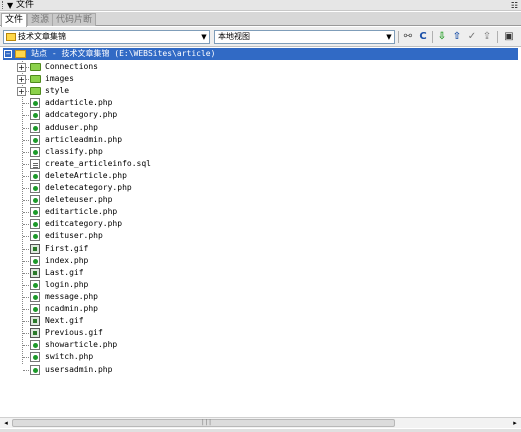 This screenshot has height=432, width=521. Describe the element at coordinates (260, 285) in the screenshot. I see `tree-file-row: login.php` at that location.